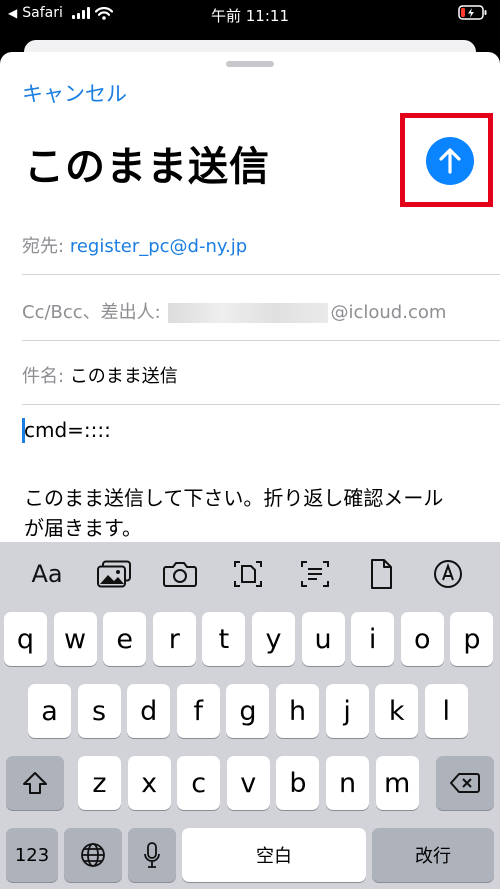  What do you see at coordinates (43, 246) in the screenshot?
I see `to-label: 宛先:` at bounding box center [43, 246].